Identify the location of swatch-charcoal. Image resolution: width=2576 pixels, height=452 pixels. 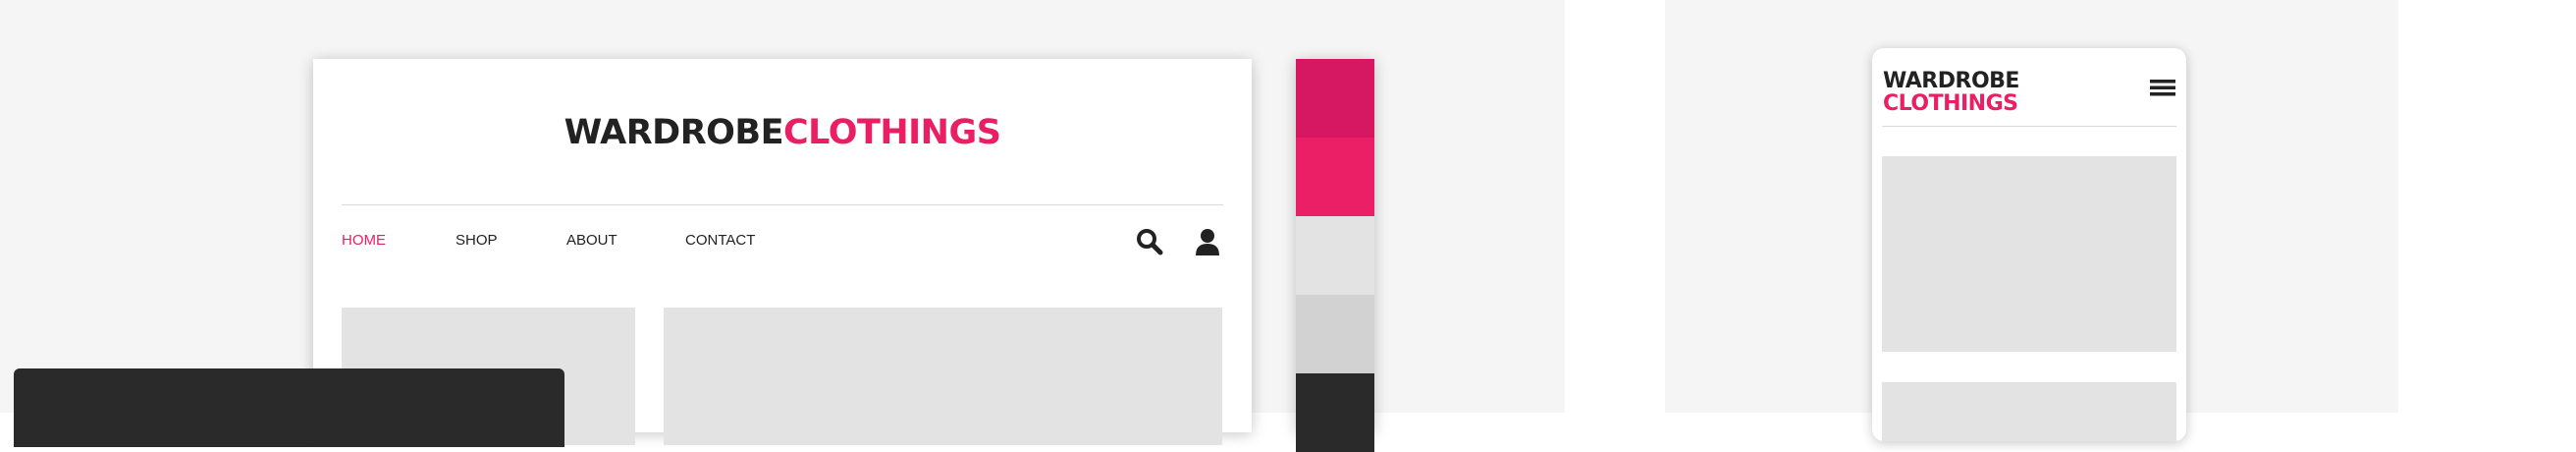
(1335, 412).